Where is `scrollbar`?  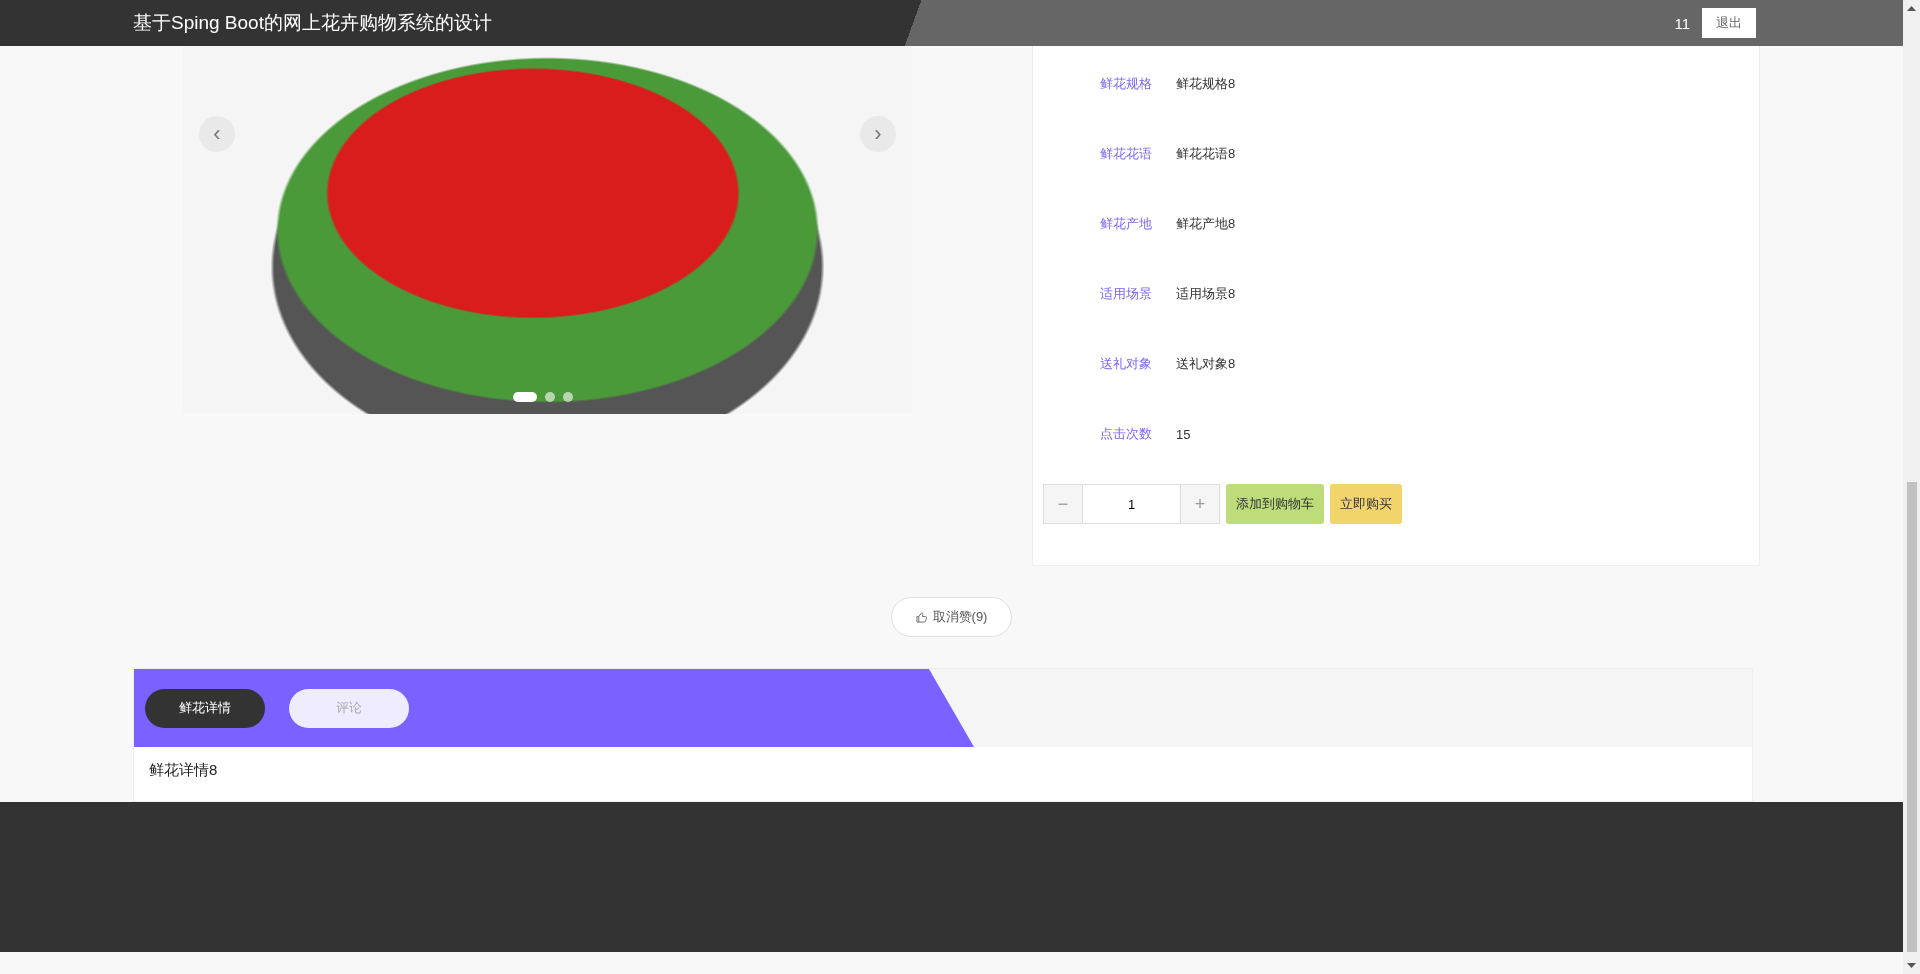 scrollbar is located at coordinates (1911, 487).